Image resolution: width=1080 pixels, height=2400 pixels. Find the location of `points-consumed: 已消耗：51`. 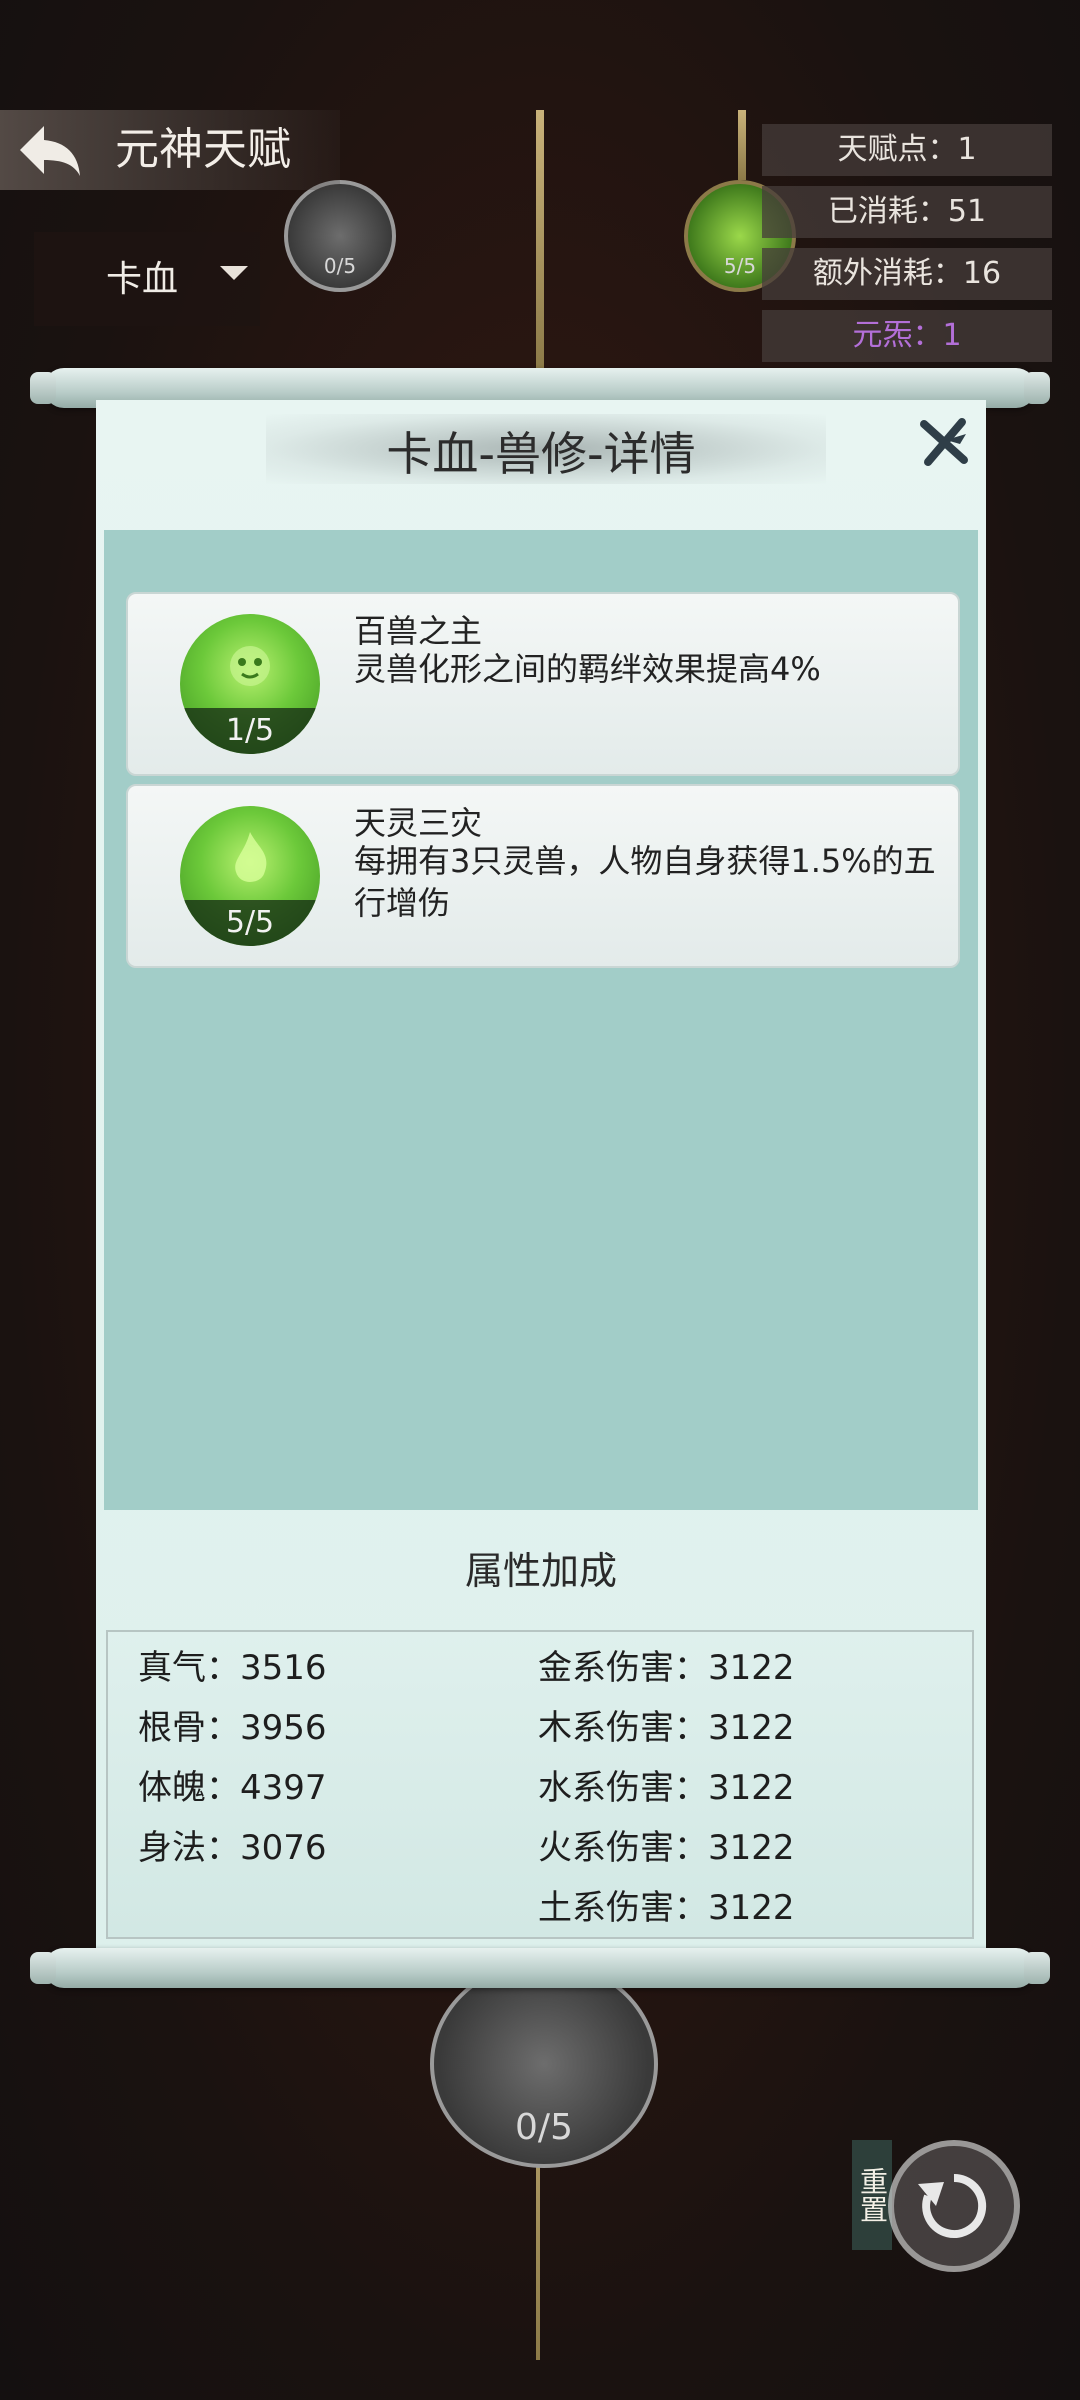

points-consumed: 已消耗：51 is located at coordinates (907, 212).